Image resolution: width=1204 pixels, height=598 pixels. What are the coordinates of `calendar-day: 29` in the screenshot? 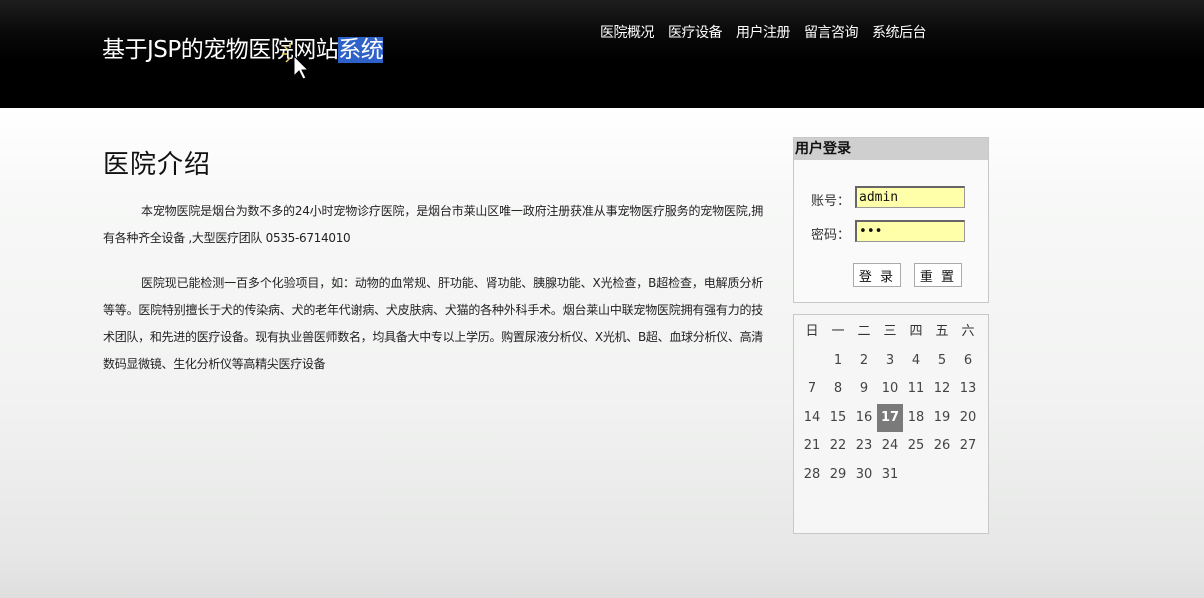 It's located at (838, 475).